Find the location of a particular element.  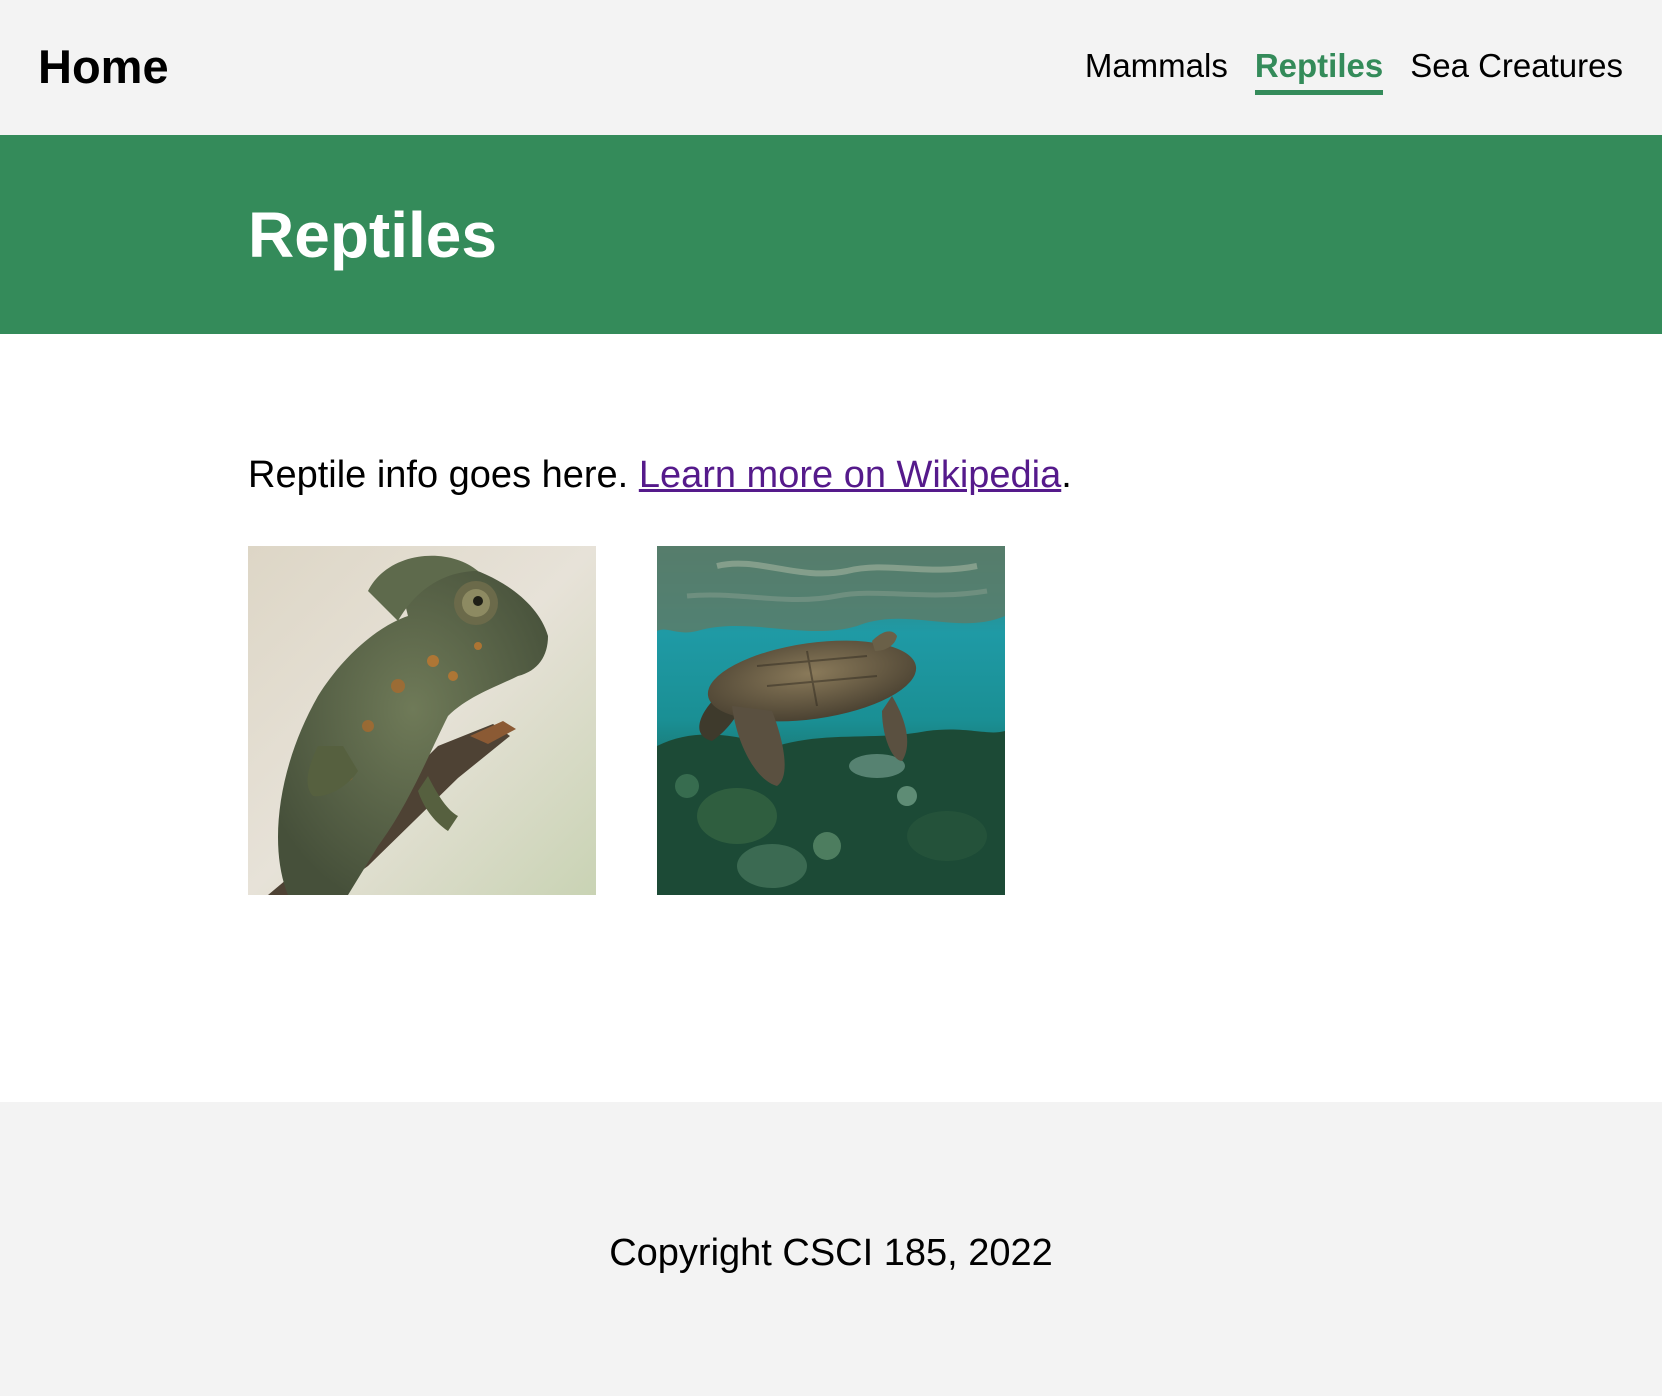

page-title: Reptiles is located at coordinates (372, 235).